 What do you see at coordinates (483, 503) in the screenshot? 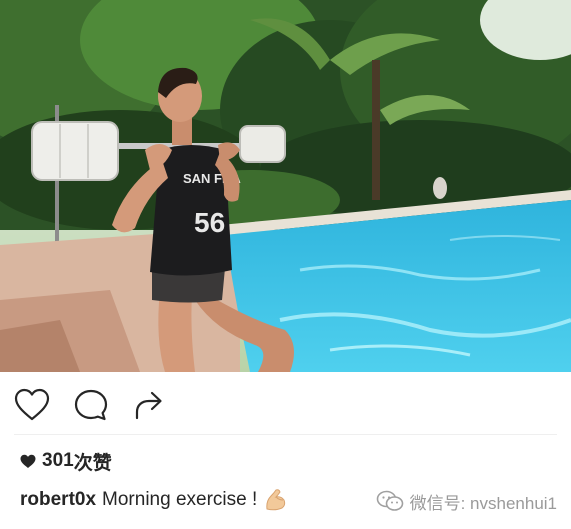
I see `watermark-text: 微信号: nvshenhui1` at bounding box center [483, 503].